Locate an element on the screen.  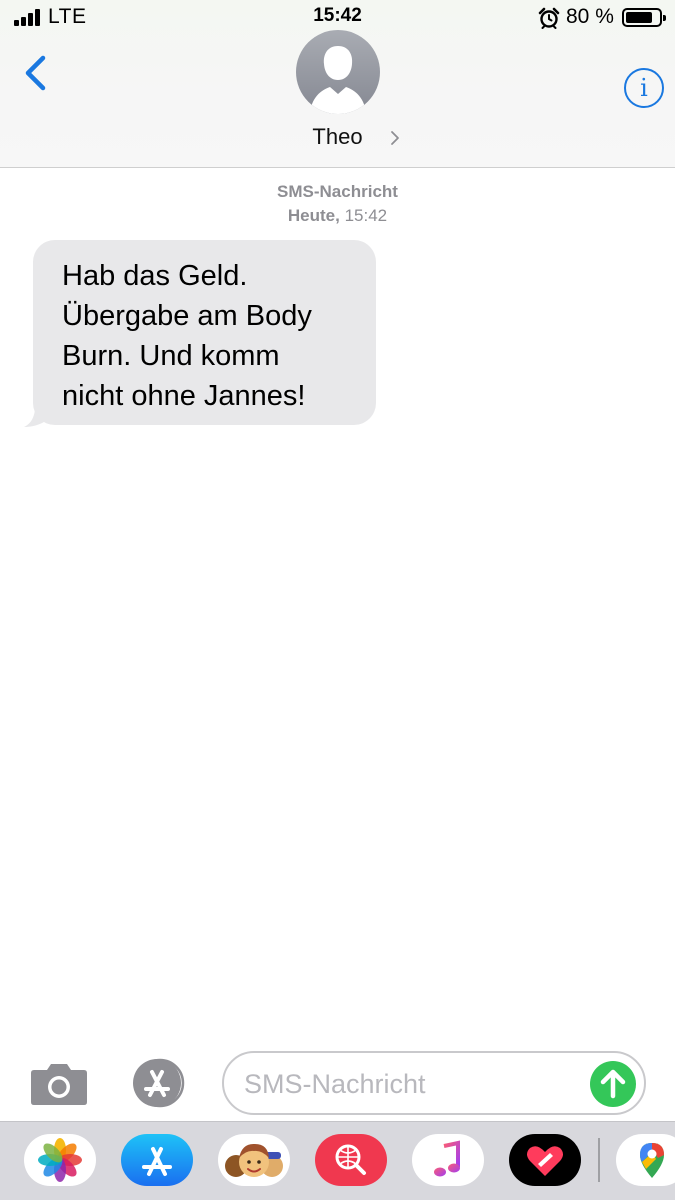
maps-app-icon is located at coordinates (645, 1160).